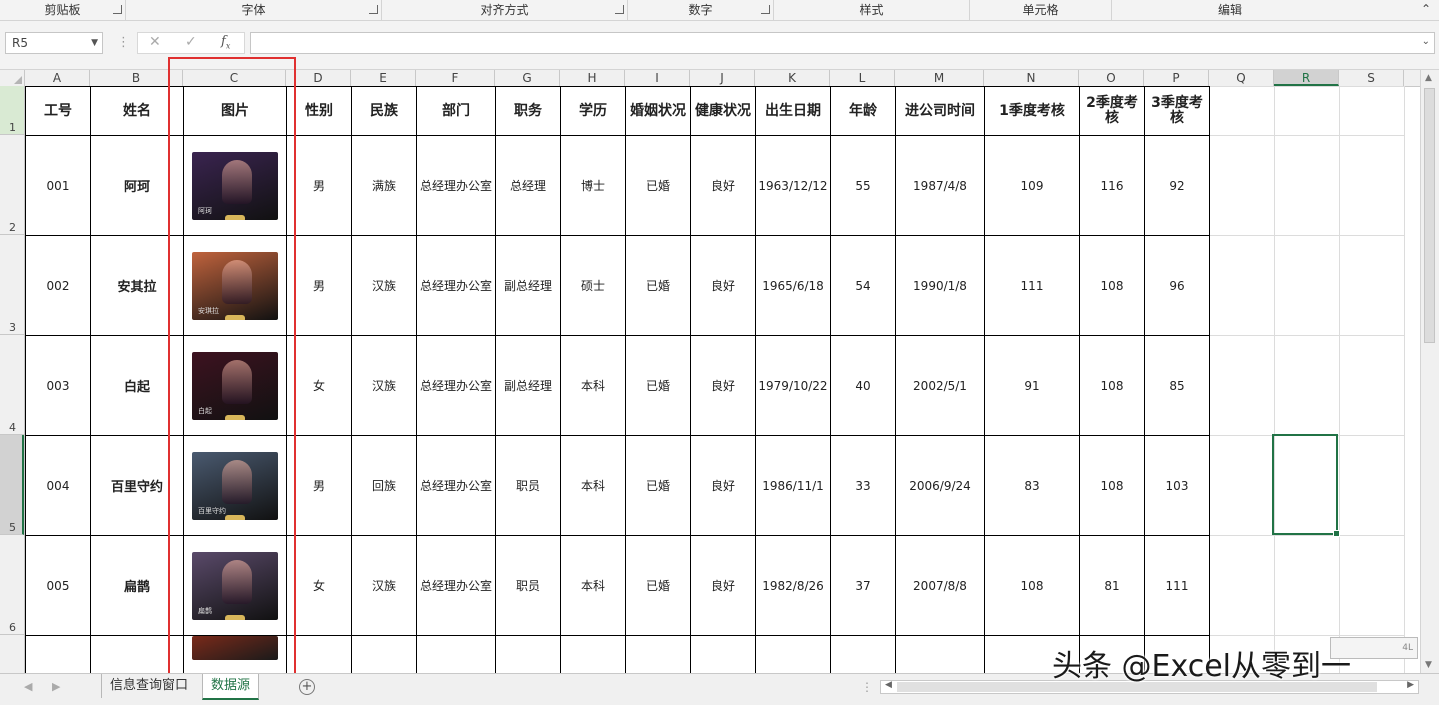 The width and height of the screenshot is (1439, 705). I want to click on edu-cell: 博士, so click(593, 185).